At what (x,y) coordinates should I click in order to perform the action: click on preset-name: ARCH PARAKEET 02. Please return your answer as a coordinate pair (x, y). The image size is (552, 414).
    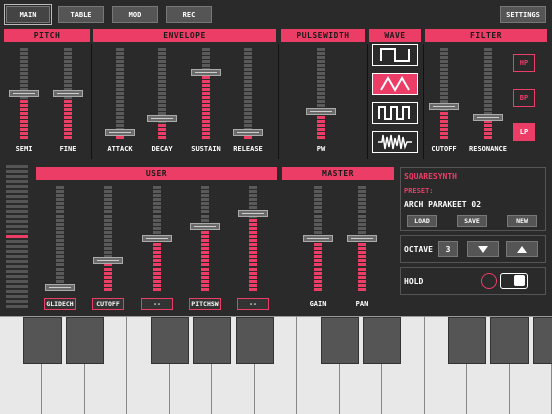
    Looking at the image, I should click on (442, 204).